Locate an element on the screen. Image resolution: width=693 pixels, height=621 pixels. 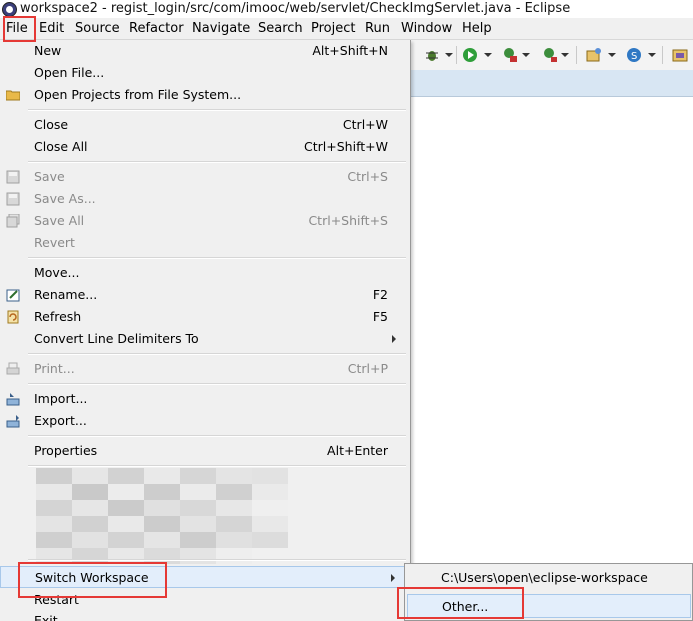
menu-edit: Edit is located at coordinates (51, 28).